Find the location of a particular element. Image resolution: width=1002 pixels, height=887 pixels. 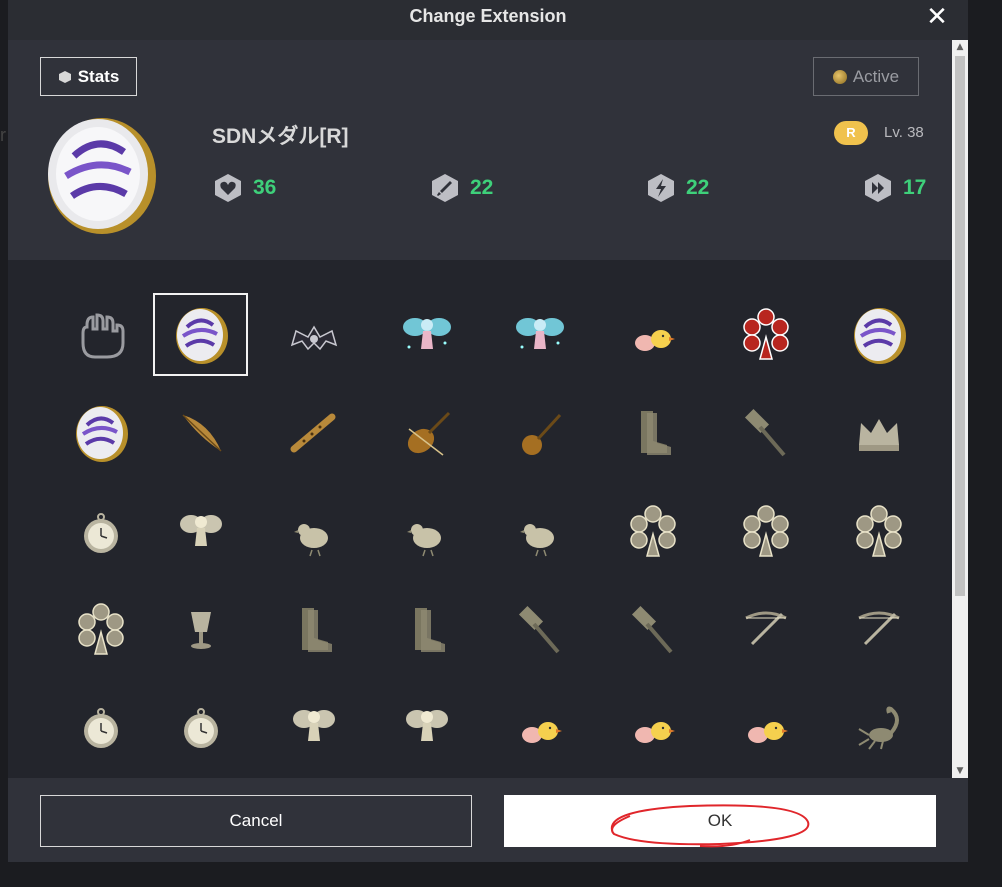

dialog-footer: Cancel OK is located at coordinates (488, 820).